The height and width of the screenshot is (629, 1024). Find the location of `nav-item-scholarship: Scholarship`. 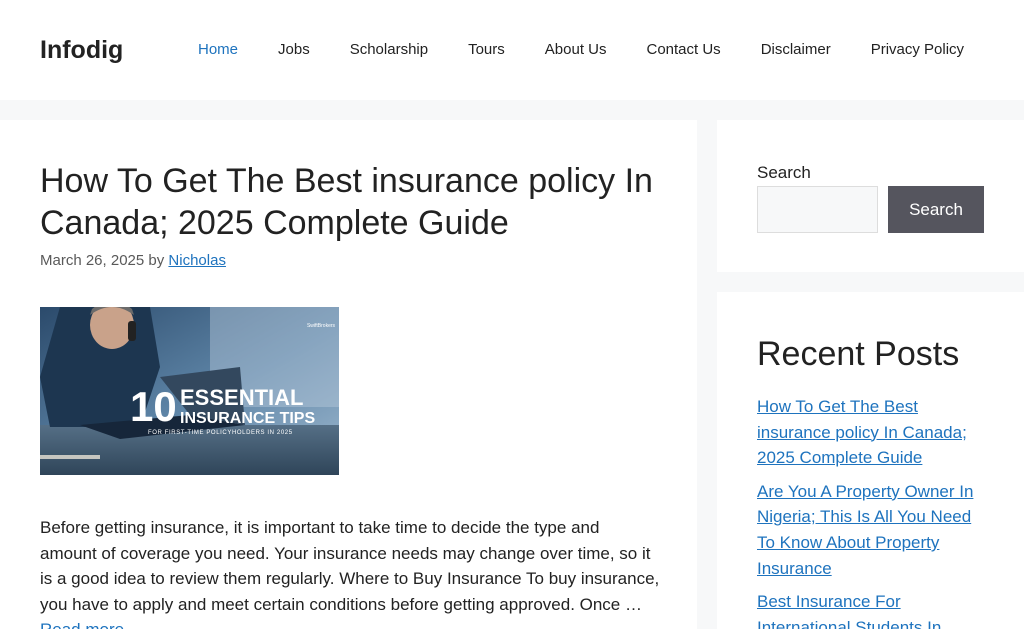

nav-item-scholarship: Scholarship is located at coordinates (389, 50).